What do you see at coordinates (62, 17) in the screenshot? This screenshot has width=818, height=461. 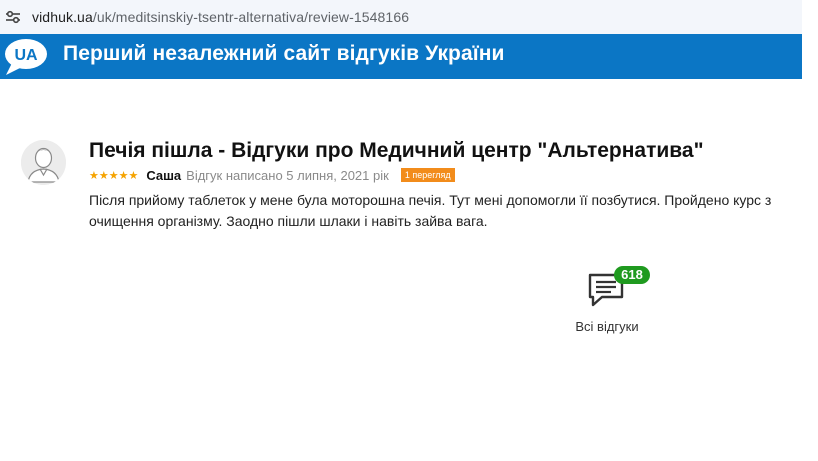 I see `url-host: vidhuk.ua` at bounding box center [62, 17].